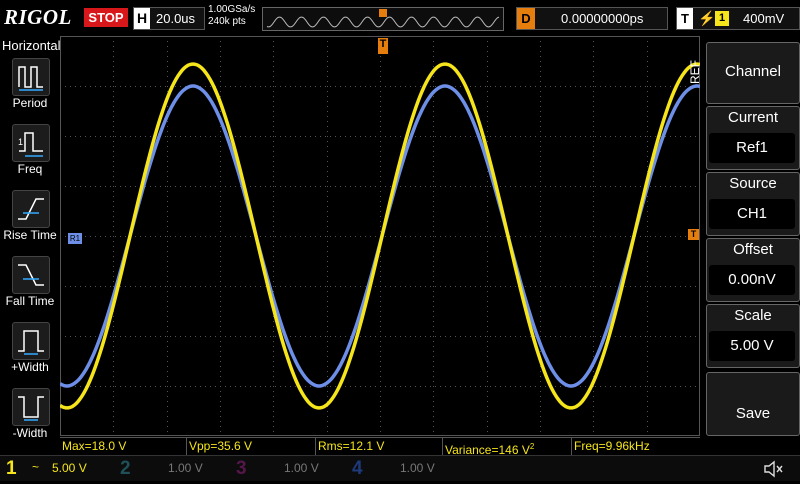 The height and width of the screenshot is (484, 800). I want to click on ch3-status: 3 1.00 V, so click(290, 468).